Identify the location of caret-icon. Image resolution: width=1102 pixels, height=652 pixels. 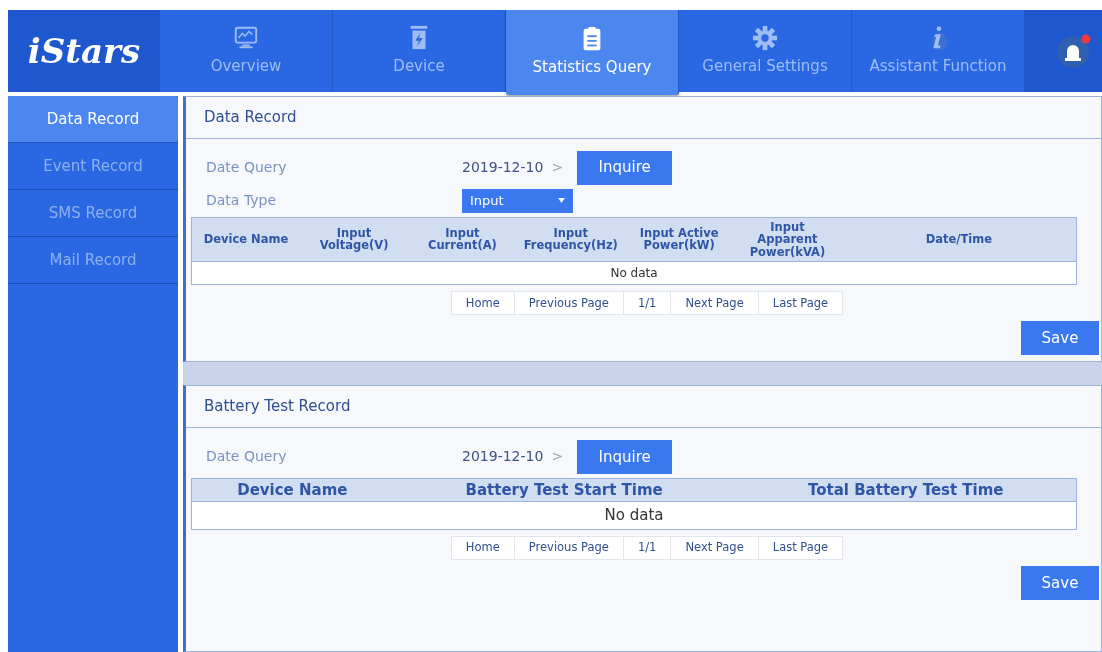
(561, 200).